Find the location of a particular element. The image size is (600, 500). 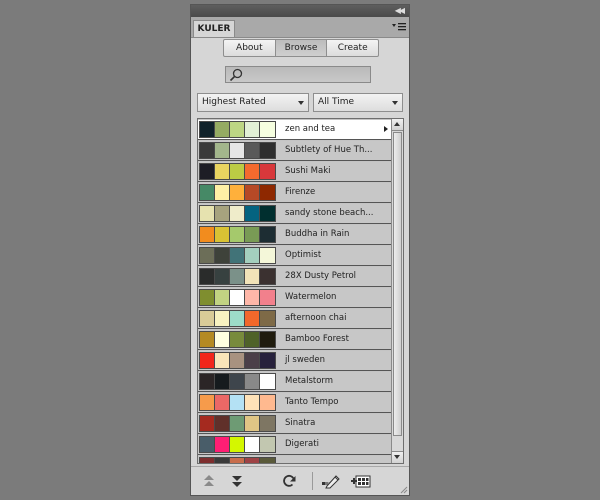

theme-row: zen and tea is located at coordinates (294, 130).